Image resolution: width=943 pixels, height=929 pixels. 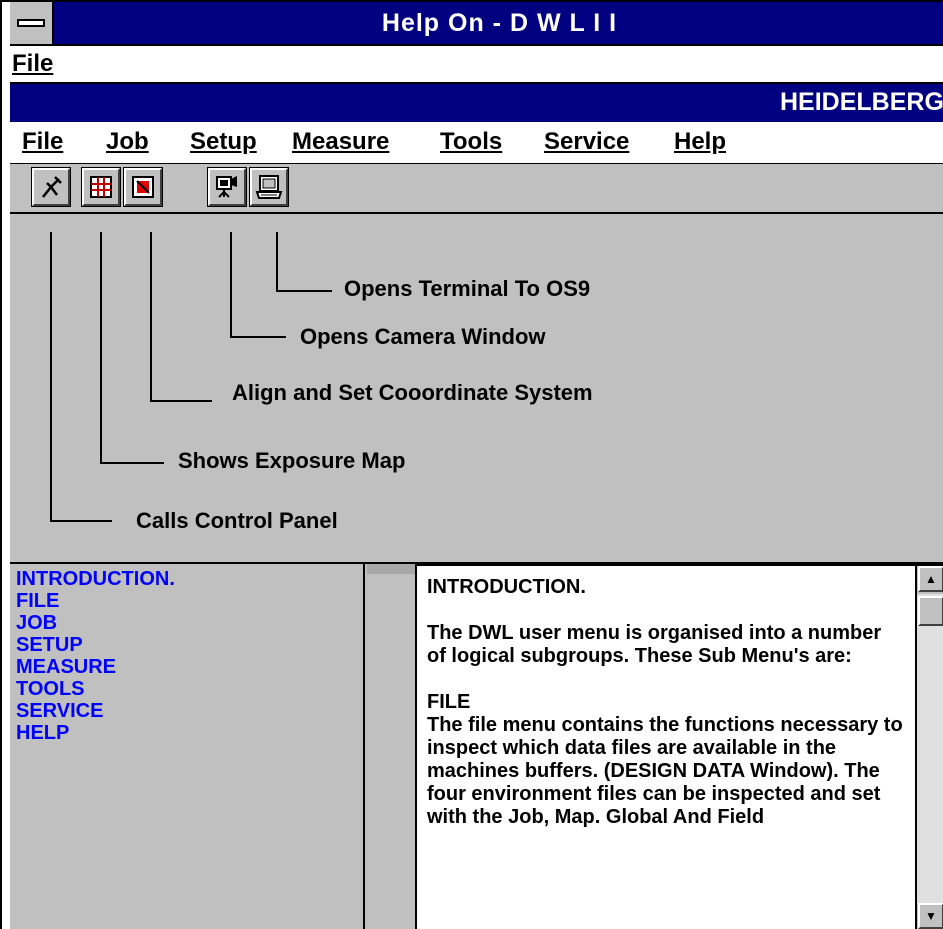 I want to click on vertical-scrollbar: ▲ ▼, so click(x=929, y=746).